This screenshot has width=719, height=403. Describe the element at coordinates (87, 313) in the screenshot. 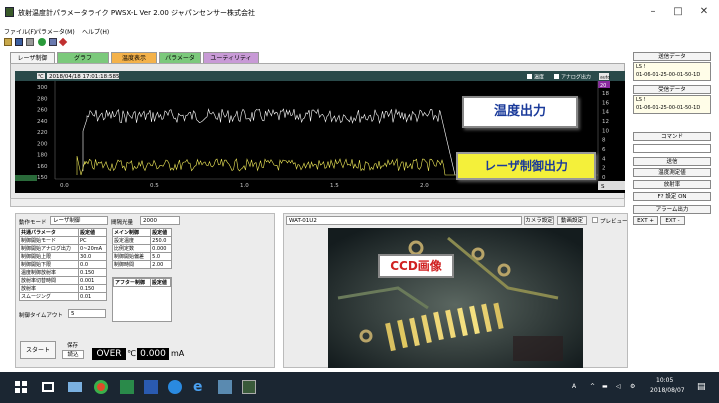

I see `timeout-stepper: 5` at that location.